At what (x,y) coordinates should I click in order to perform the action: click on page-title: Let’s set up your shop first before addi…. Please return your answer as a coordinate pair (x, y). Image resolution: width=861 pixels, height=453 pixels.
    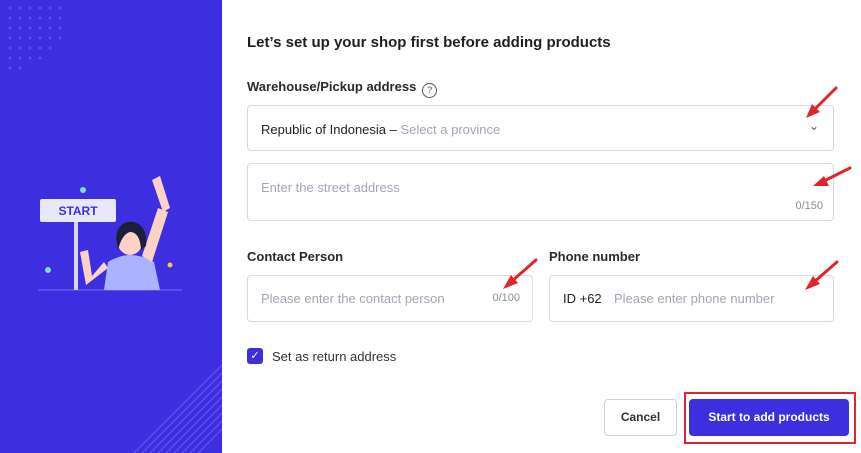
    Looking at the image, I should click on (429, 42).